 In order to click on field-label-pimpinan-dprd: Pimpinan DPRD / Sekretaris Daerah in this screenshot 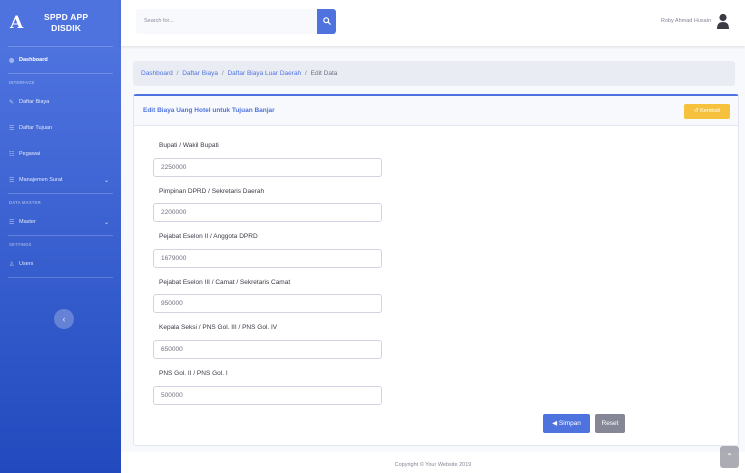, I will do `click(212, 191)`.